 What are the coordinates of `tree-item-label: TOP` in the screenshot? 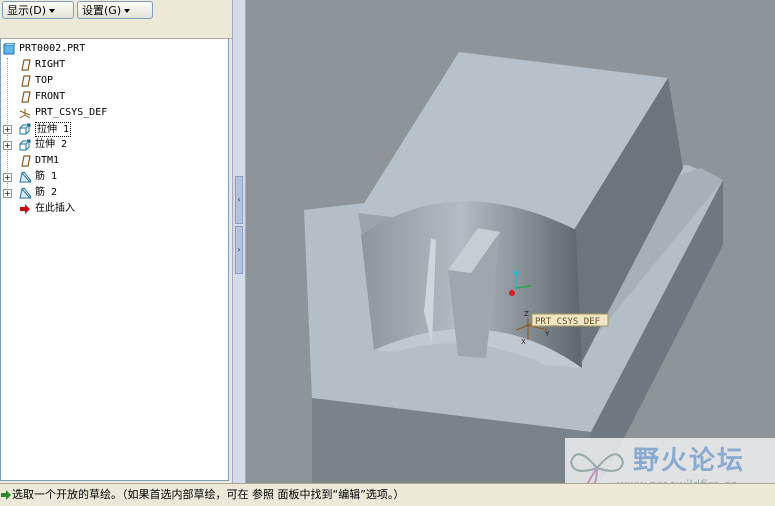 It's located at (44, 80).